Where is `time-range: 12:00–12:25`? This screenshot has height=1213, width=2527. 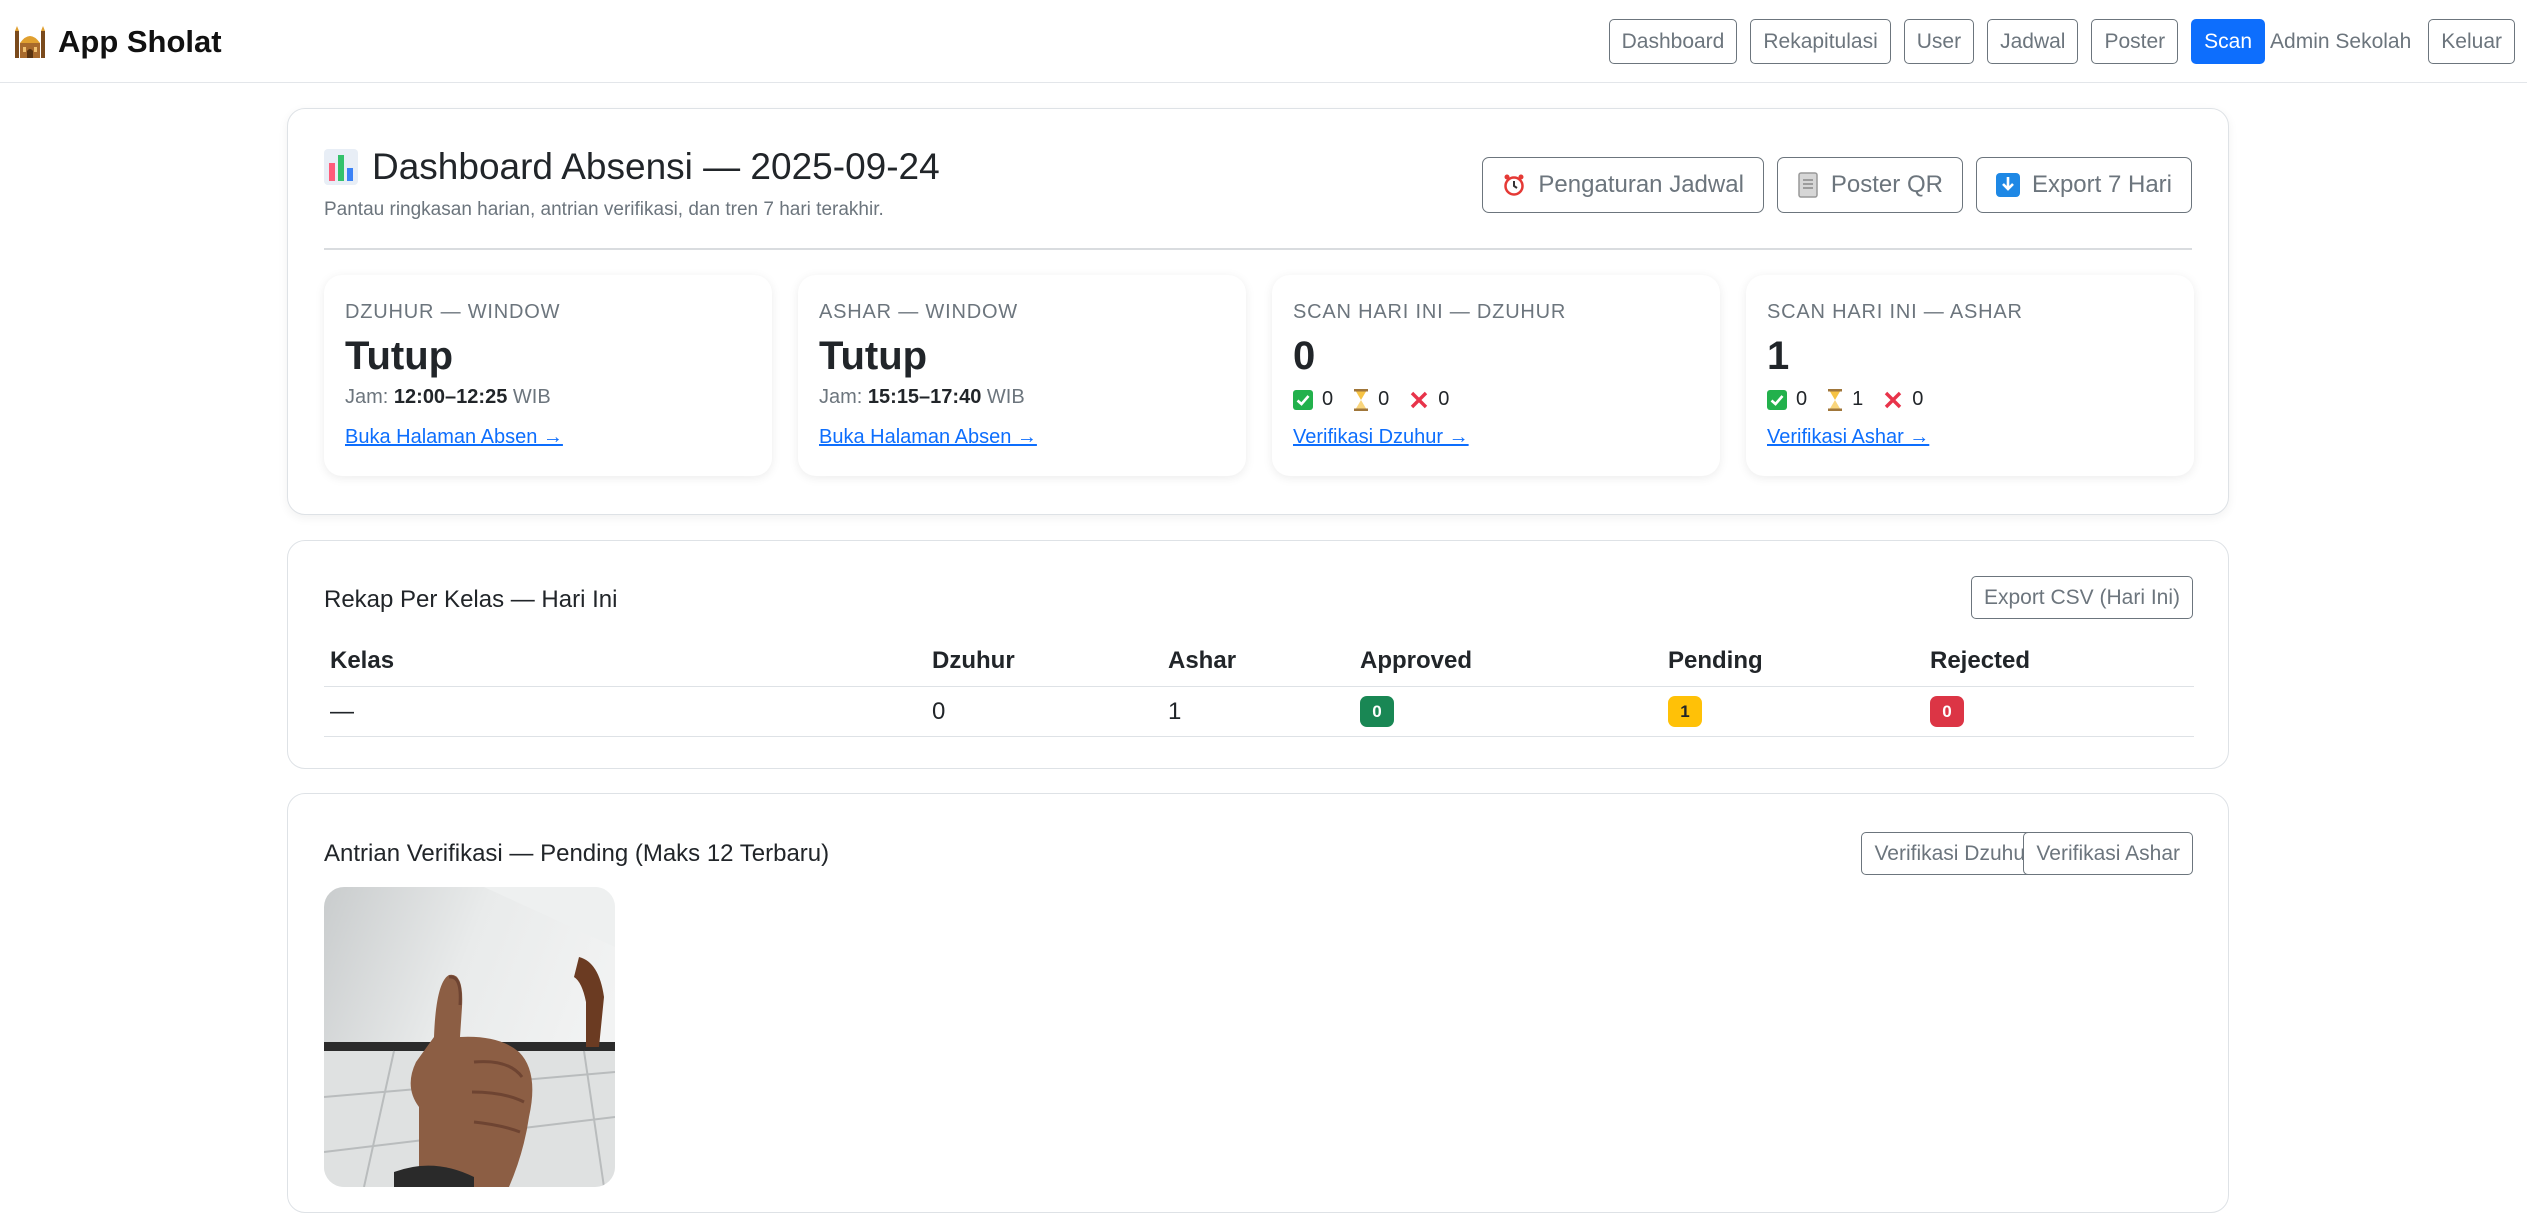
time-range: 12:00–12:25 is located at coordinates (450, 397).